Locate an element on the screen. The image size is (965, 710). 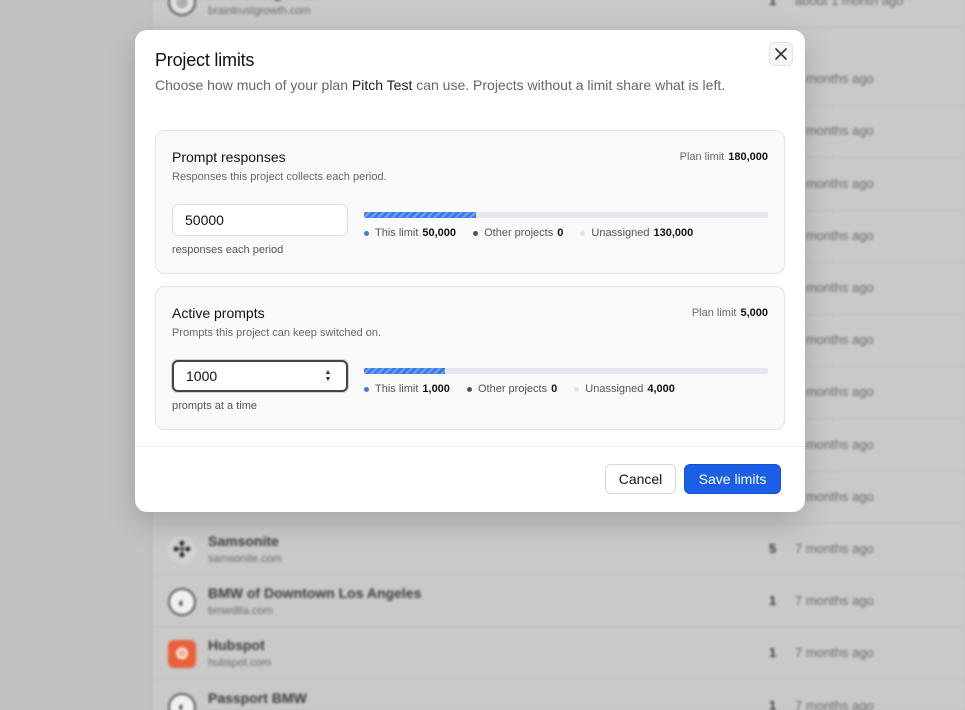
plan-limit: Plan limit 5,000 is located at coordinates (730, 313).